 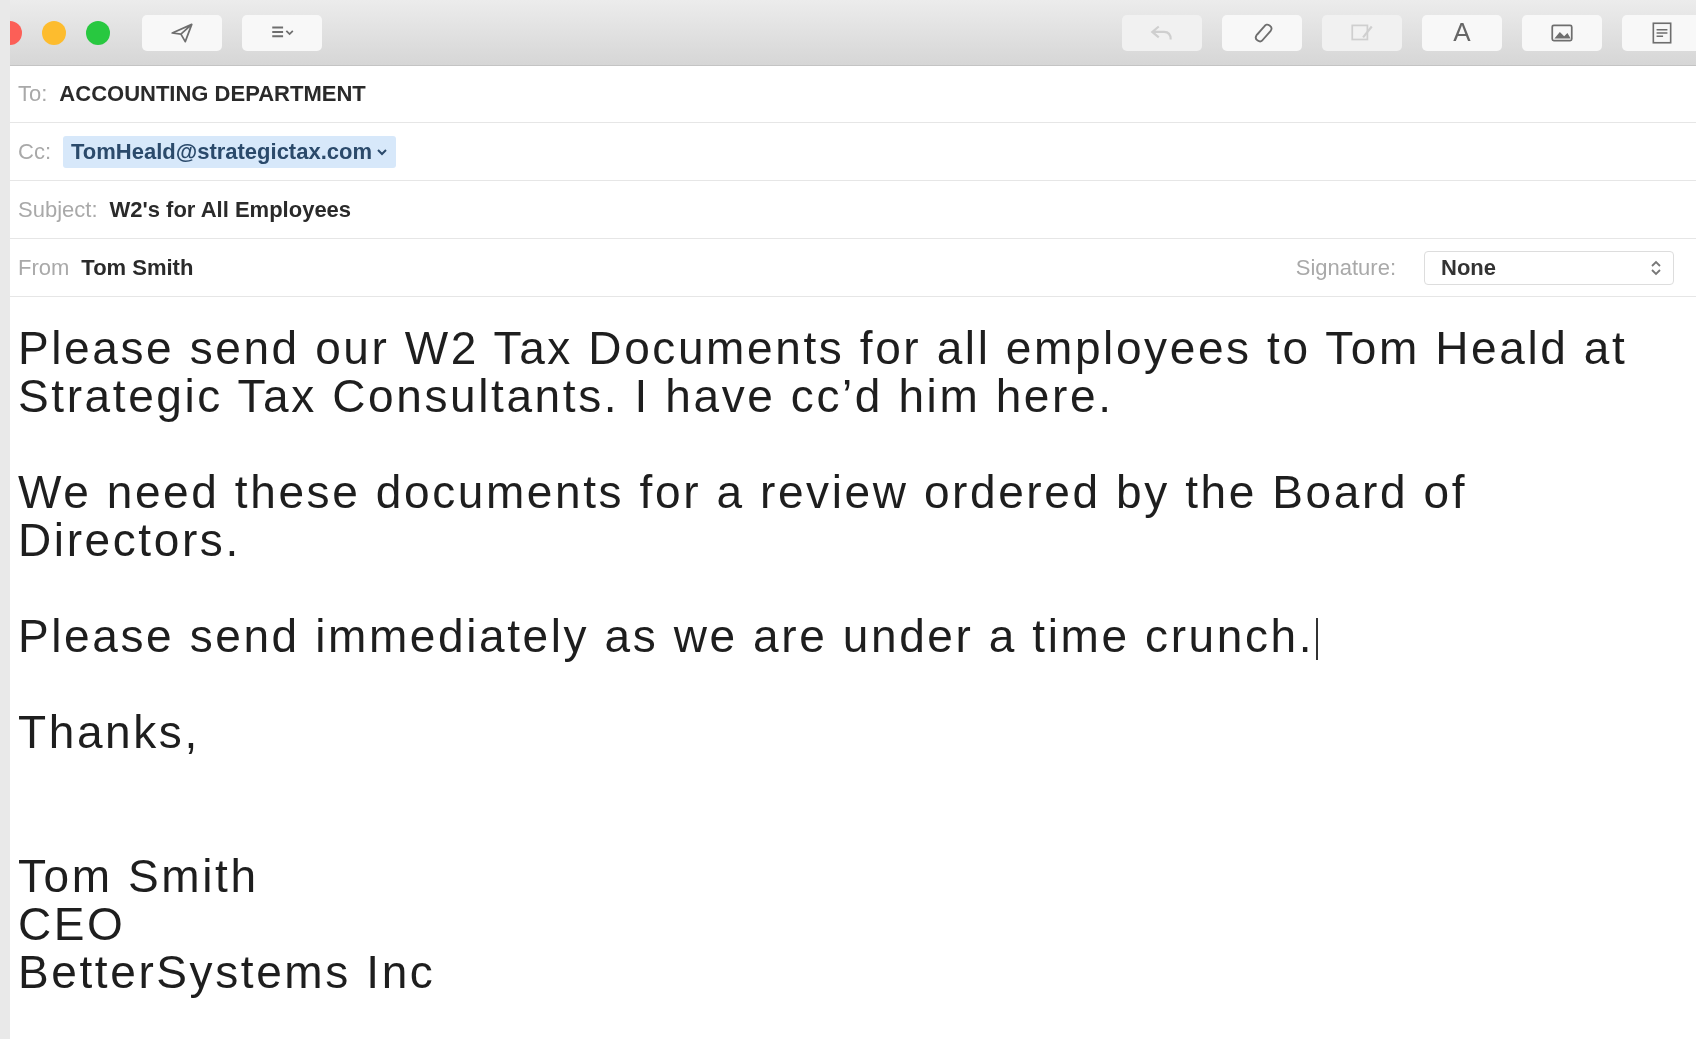 What do you see at coordinates (382, 152) in the screenshot?
I see `caret-icon` at bounding box center [382, 152].